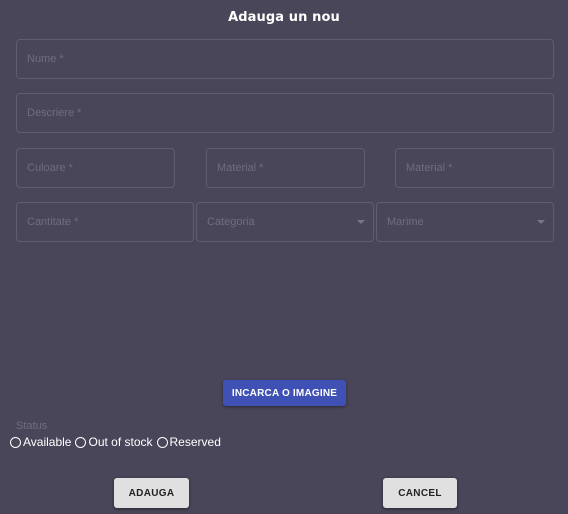 Image resolution: width=568 pixels, height=514 pixels. What do you see at coordinates (285, 113) in the screenshot?
I see `descriere-field: Descriere *` at bounding box center [285, 113].